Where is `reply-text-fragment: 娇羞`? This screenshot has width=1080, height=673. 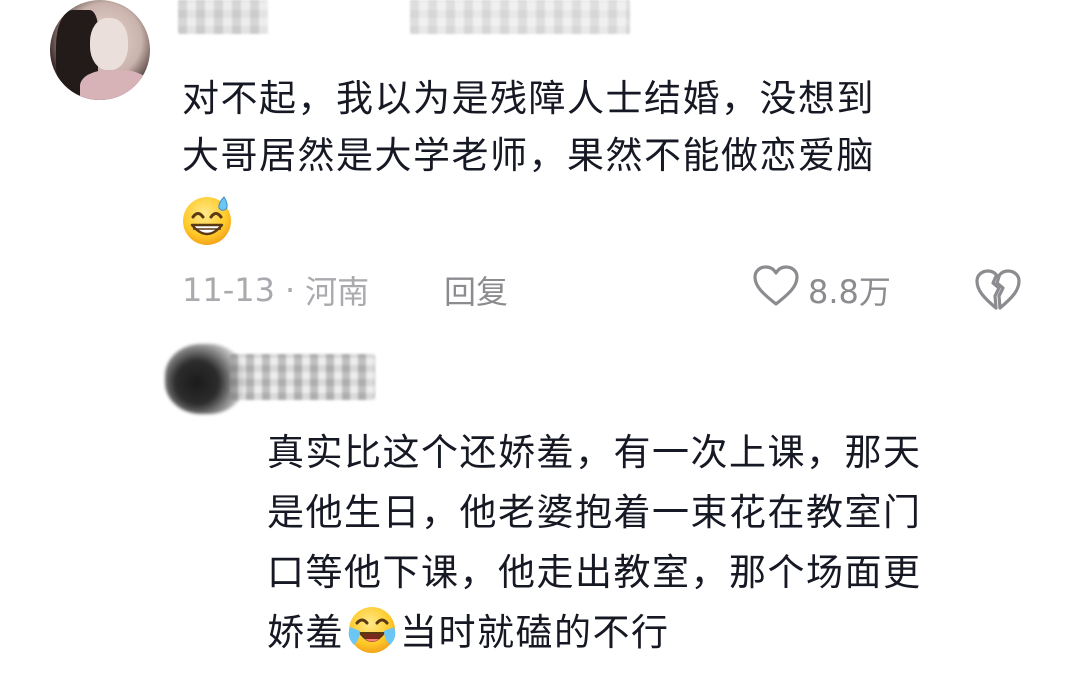
reply-text-fragment: 娇羞 is located at coordinates (305, 632).